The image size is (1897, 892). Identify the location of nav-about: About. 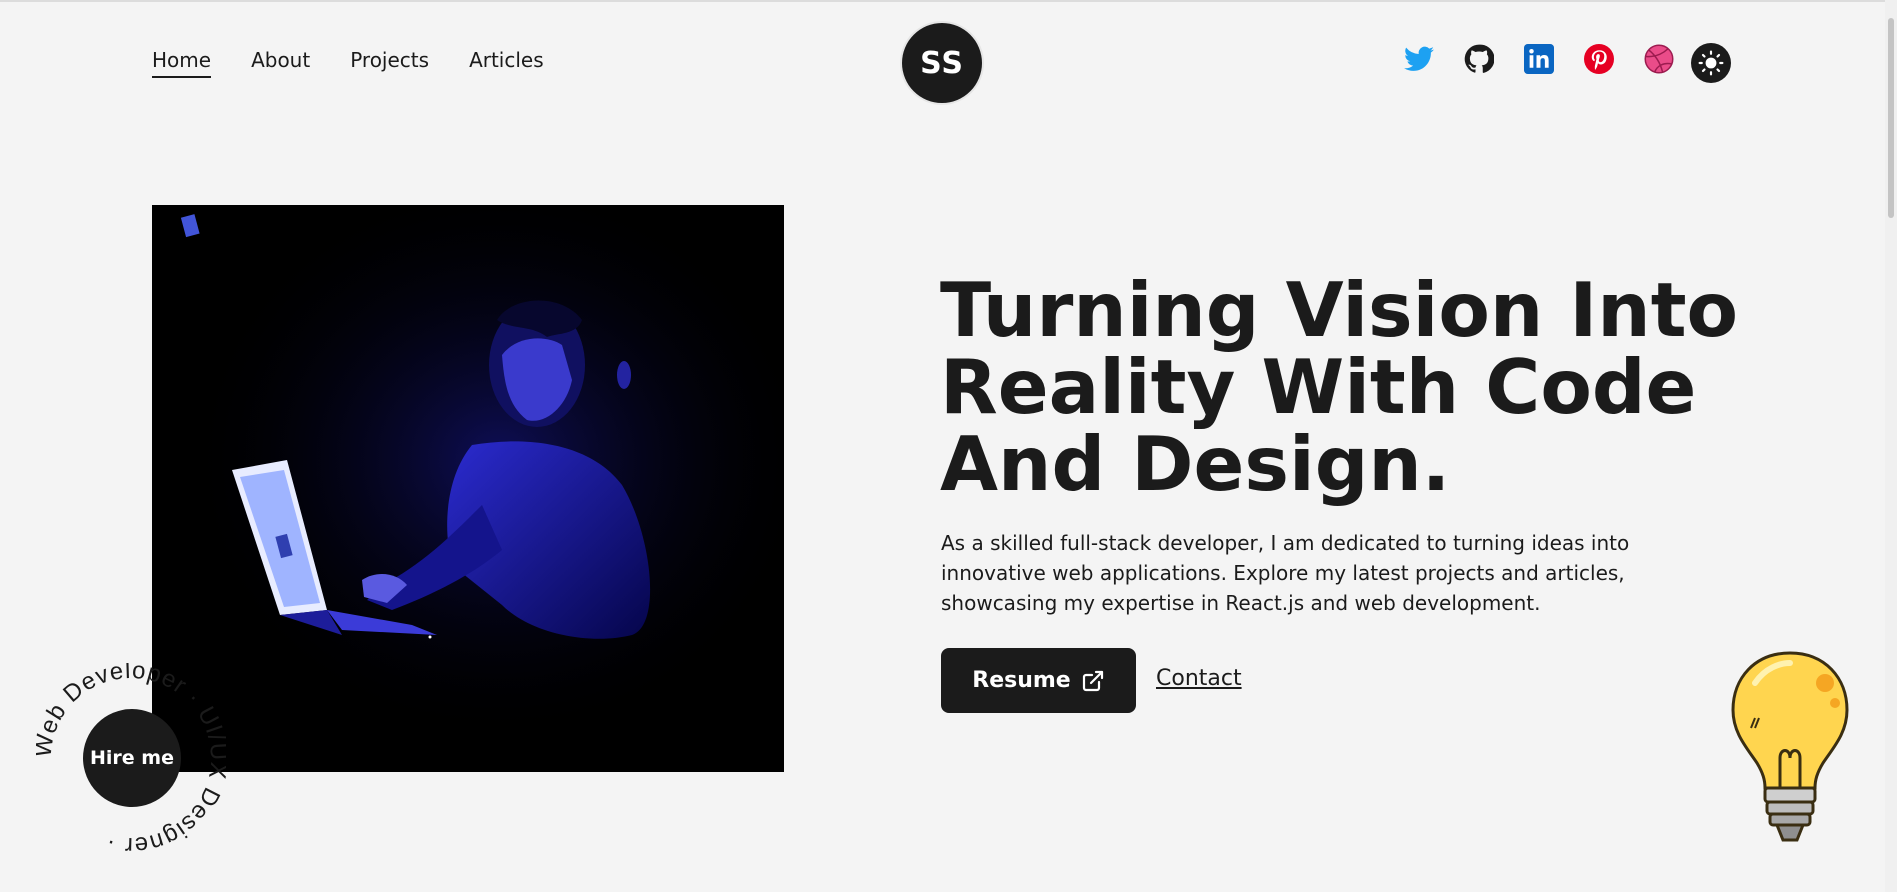
(280, 63).